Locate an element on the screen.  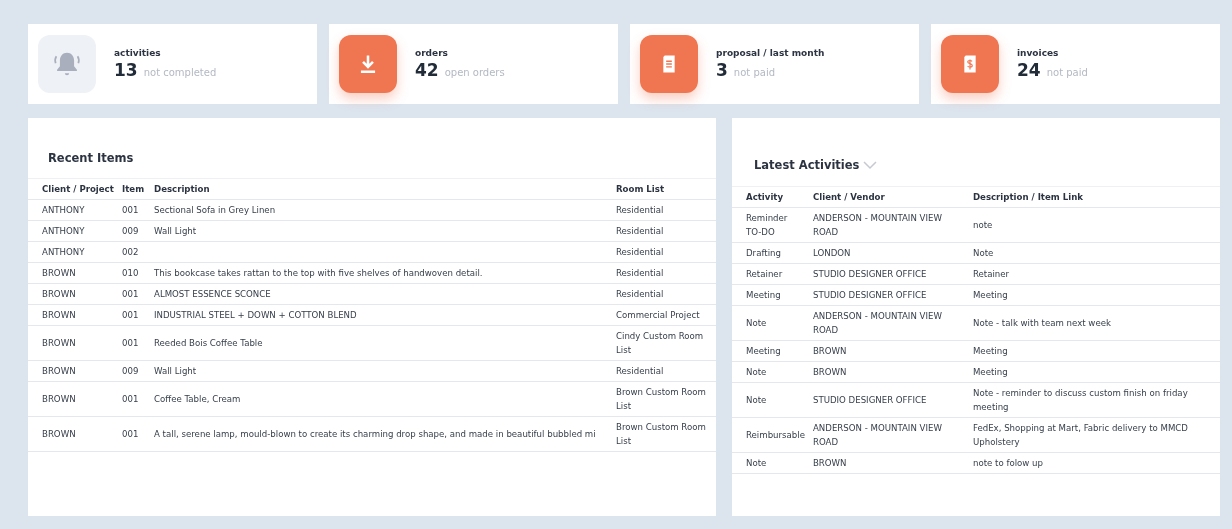
panel-title: Recent Items is located at coordinates (91, 158).